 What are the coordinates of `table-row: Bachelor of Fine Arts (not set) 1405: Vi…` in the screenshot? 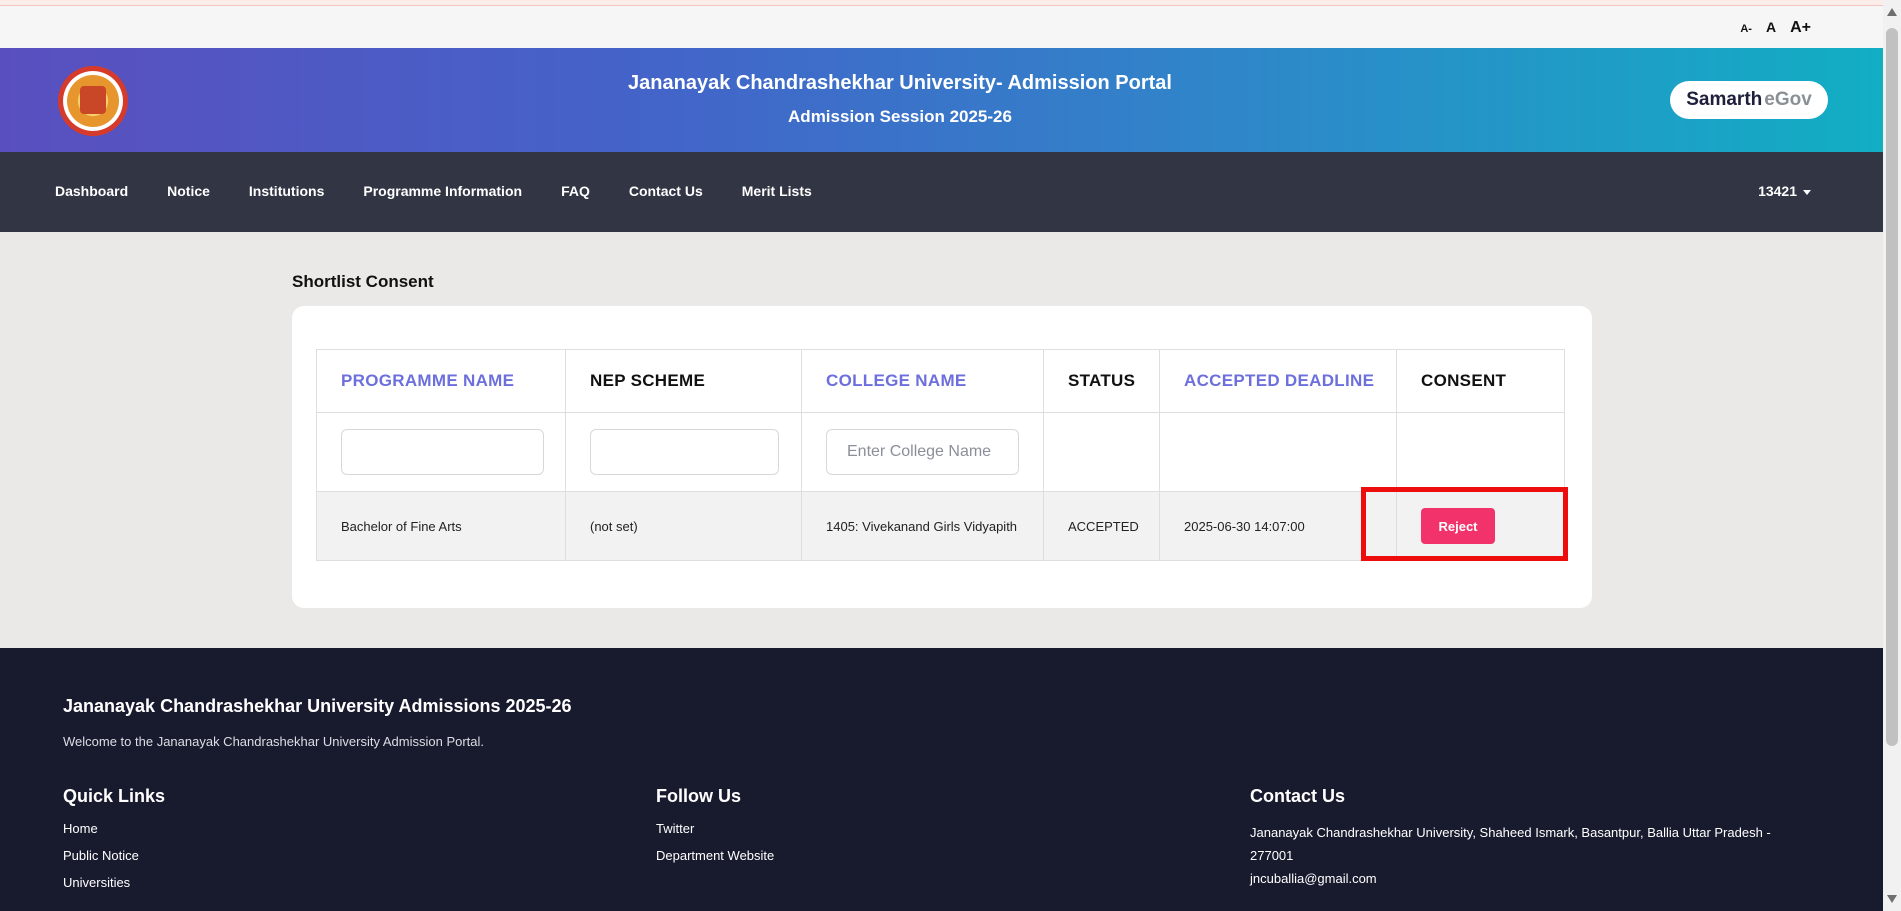 It's located at (940, 526).